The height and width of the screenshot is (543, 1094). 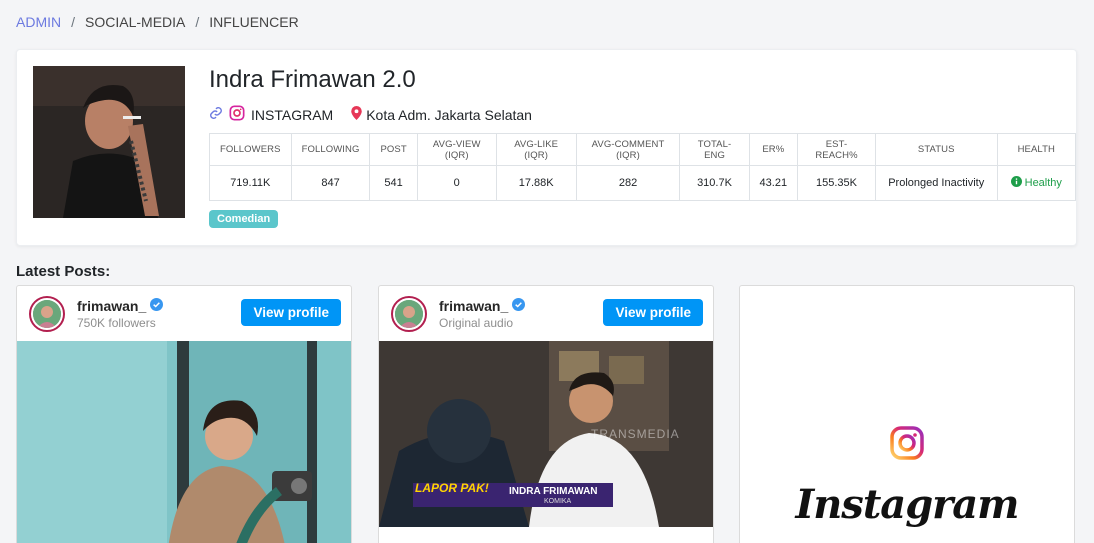 I want to click on stat-avg-comment: 282, so click(x=628, y=183).